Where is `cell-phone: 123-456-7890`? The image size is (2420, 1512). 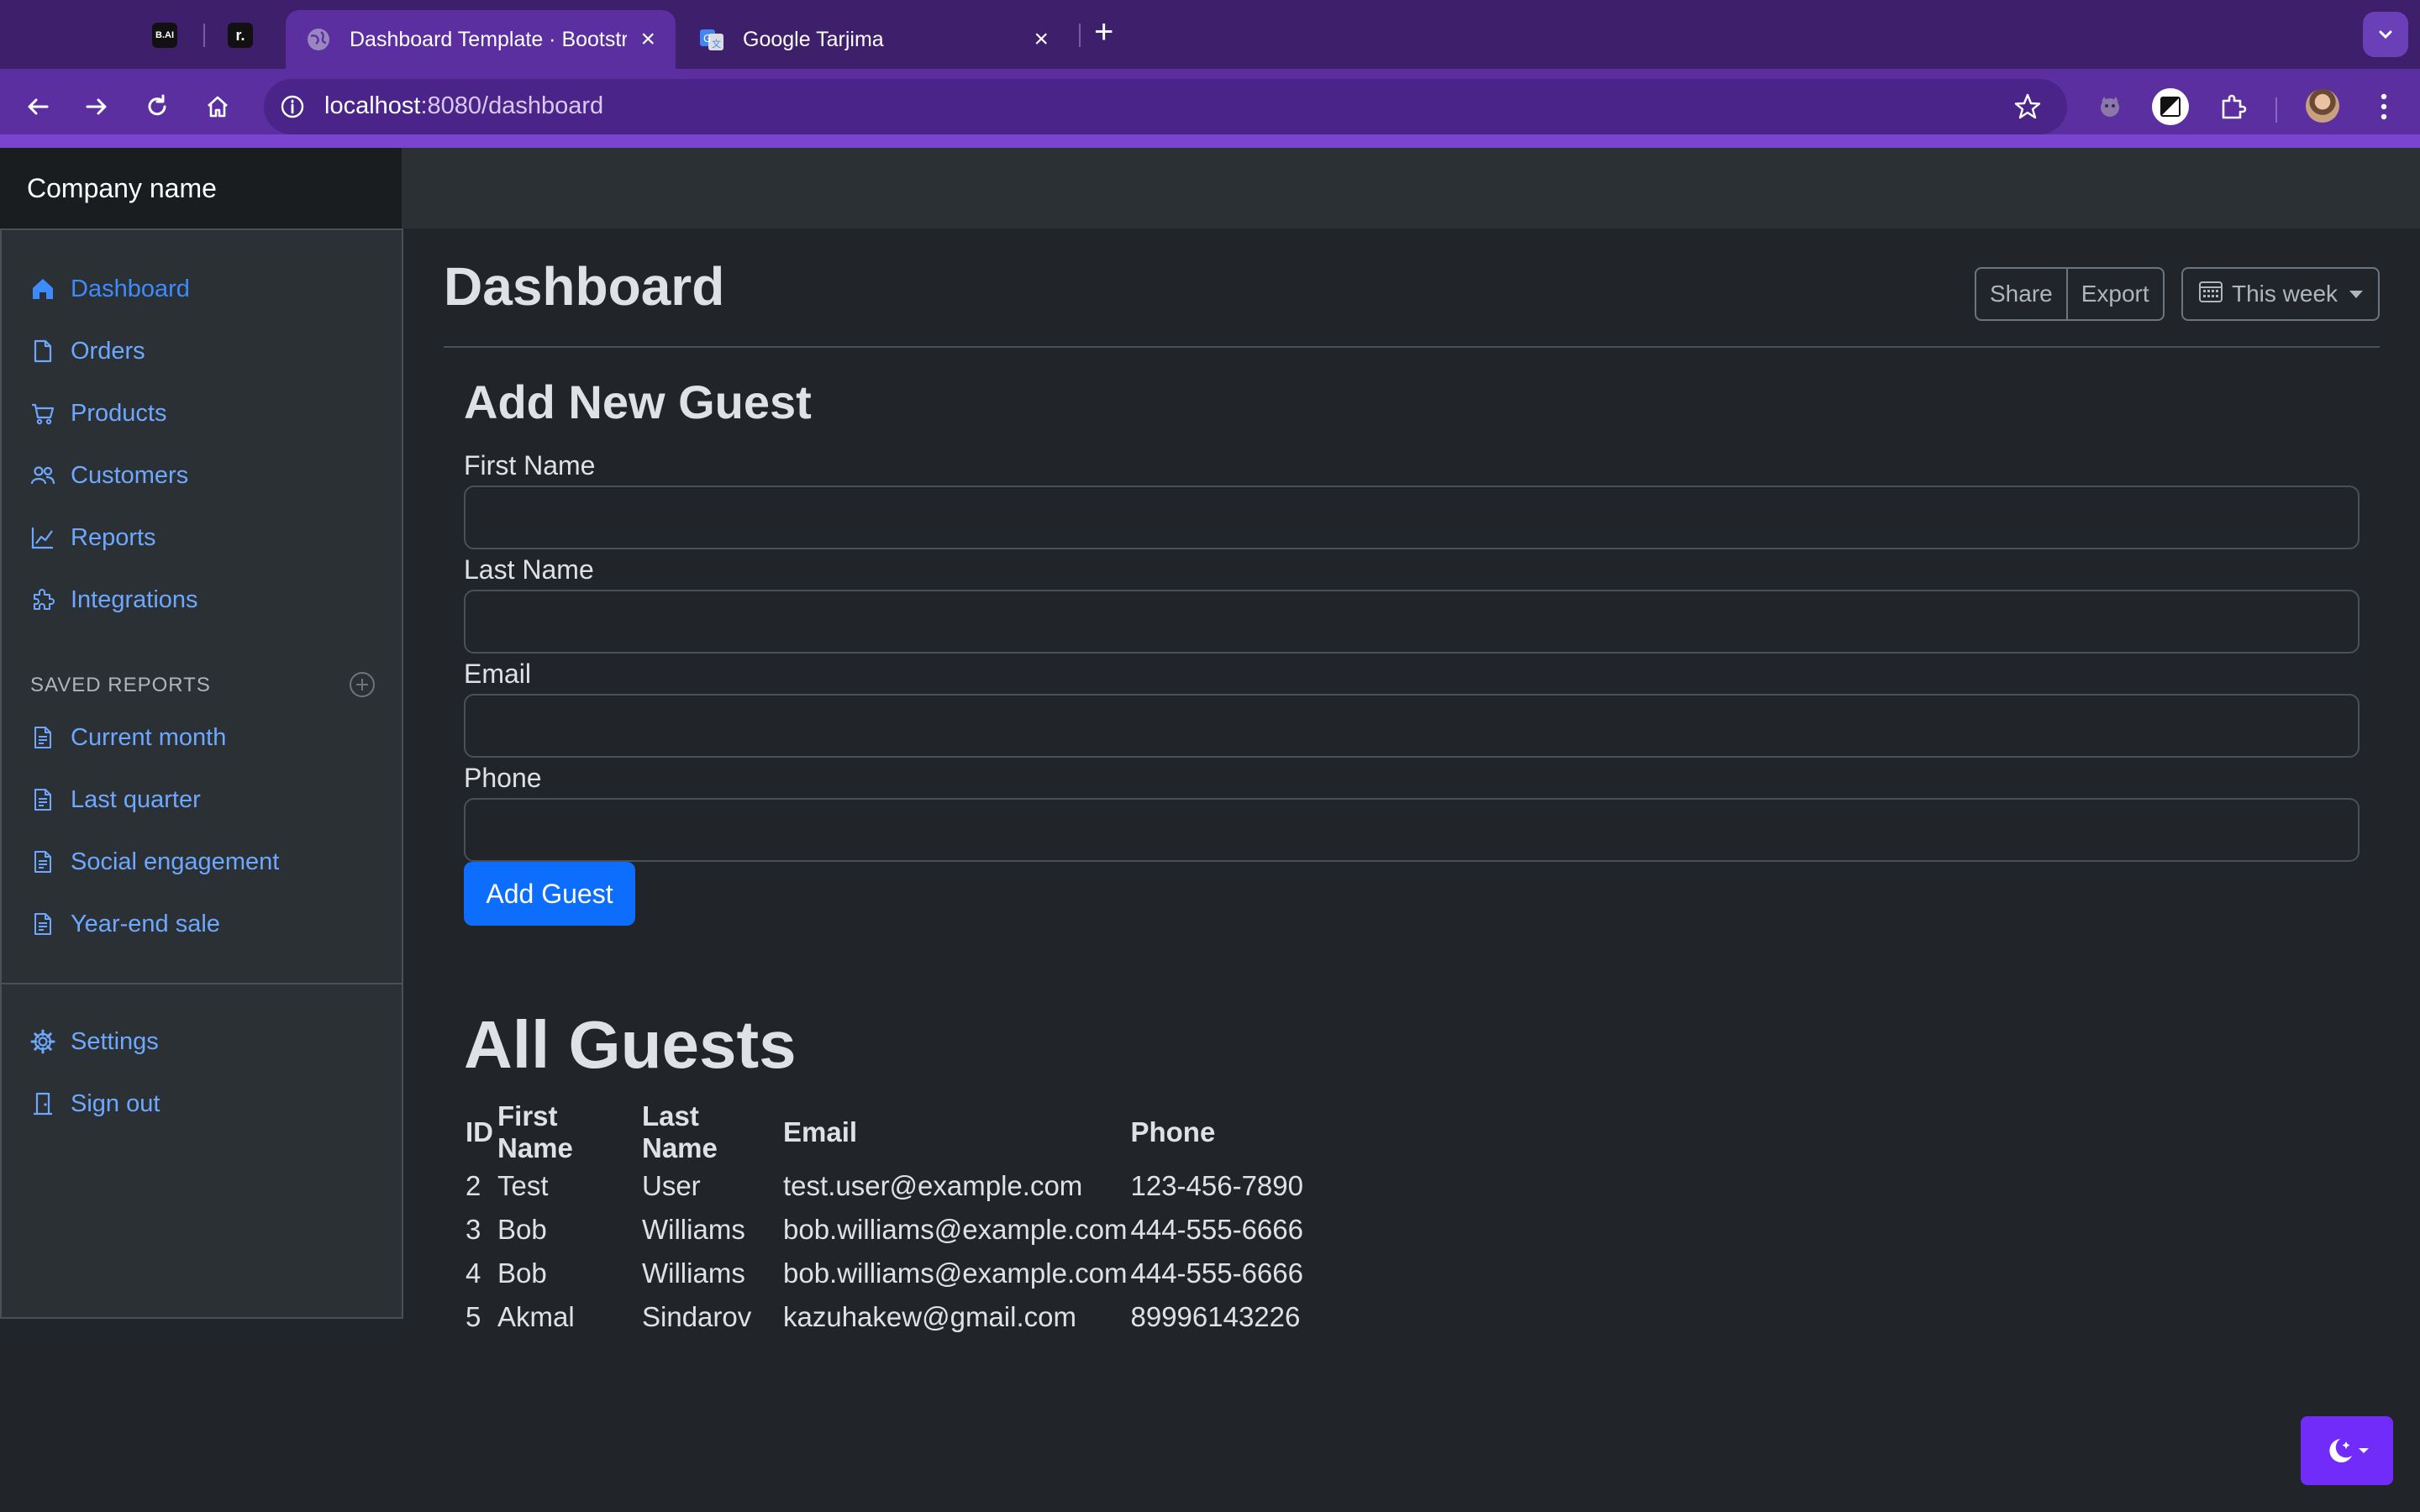
cell-phone: 123-456-7890 is located at coordinates (1216, 1185).